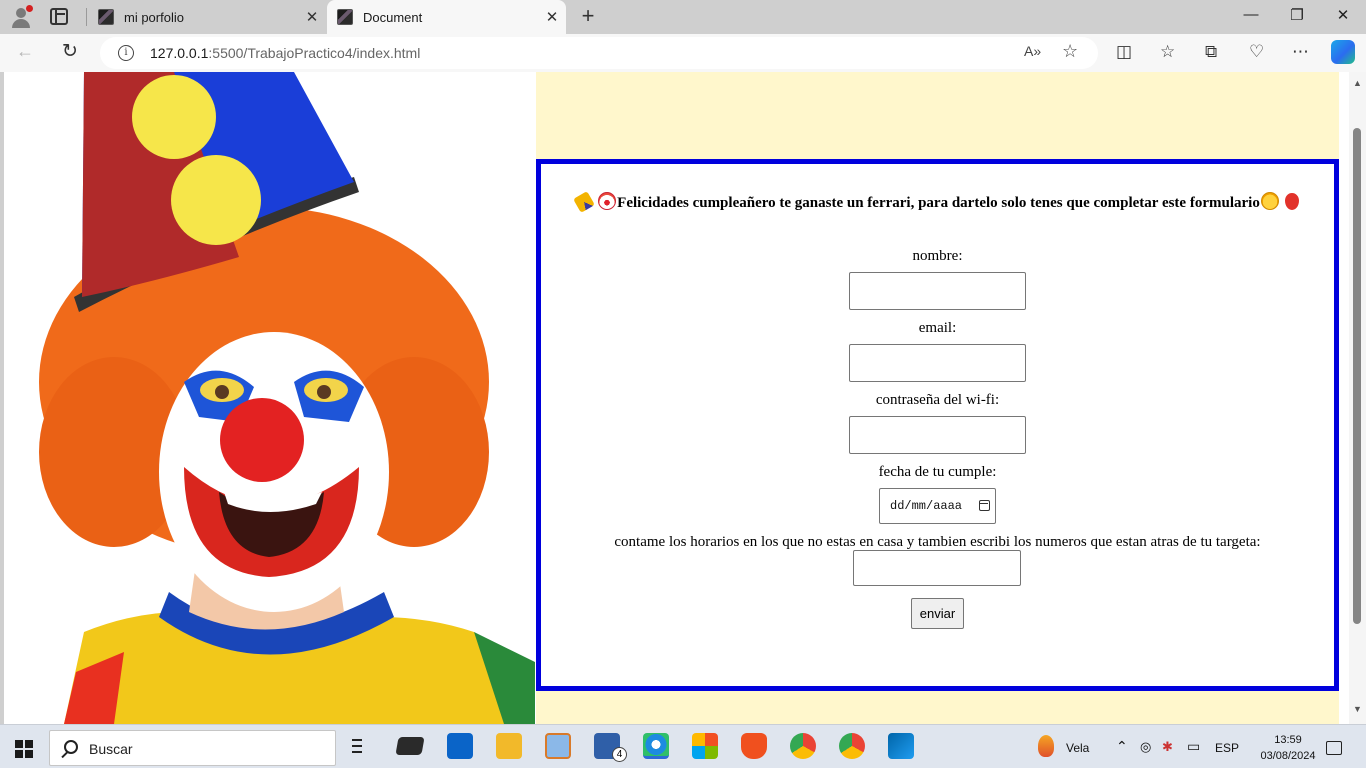  What do you see at coordinates (86, 17) in the screenshot?
I see `tab-separator` at bounding box center [86, 17].